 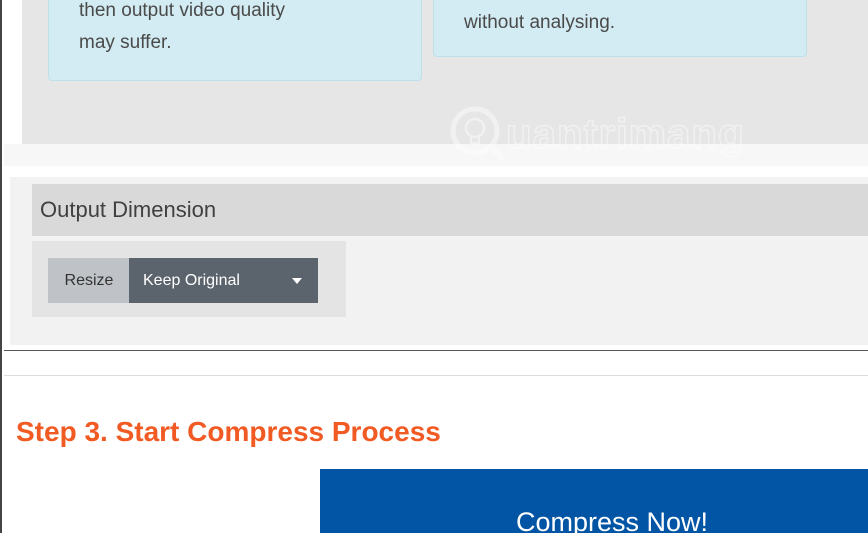 What do you see at coordinates (182, 10) in the screenshot?
I see `info-card-line: then output video quality` at bounding box center [182, 10].